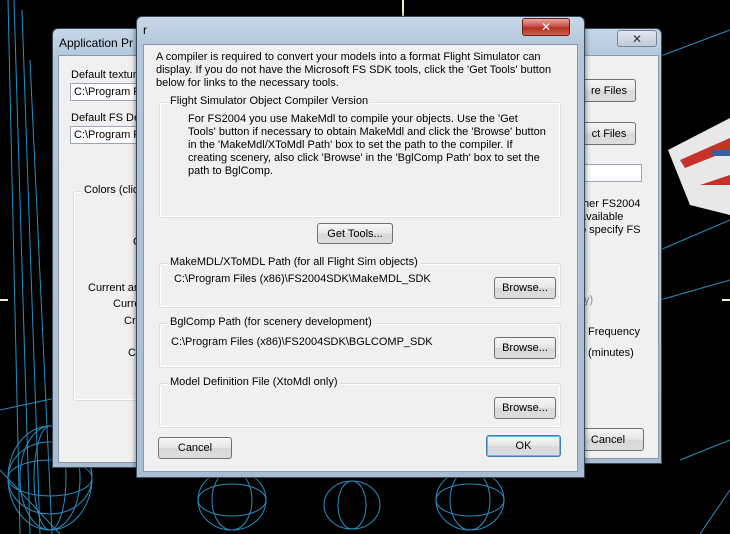  Describe the element at coordinates (609, 90) in the screenshot. I see `files-button-label: re Files` at that location.